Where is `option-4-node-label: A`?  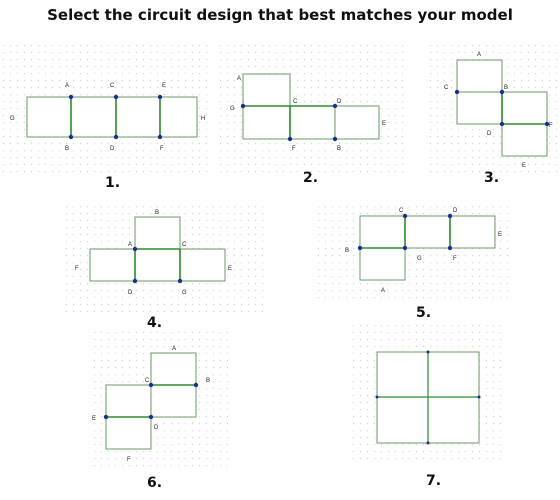 option-4-node-label: A is located at coordinates (130, 245).